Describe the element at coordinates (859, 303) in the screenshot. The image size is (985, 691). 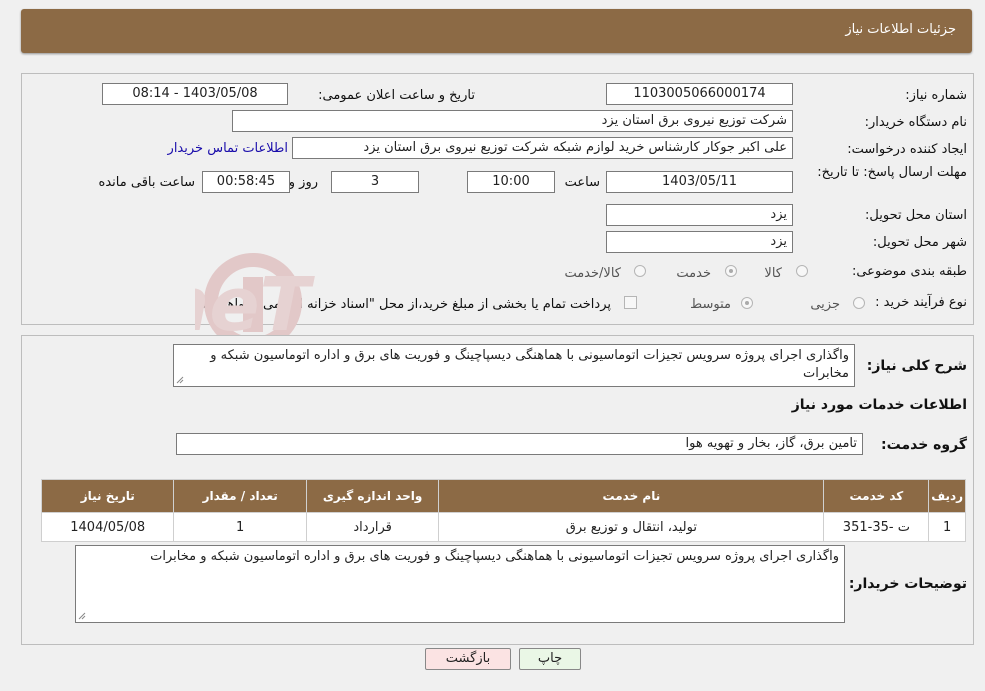
I see `process-radio-minor` at that location.